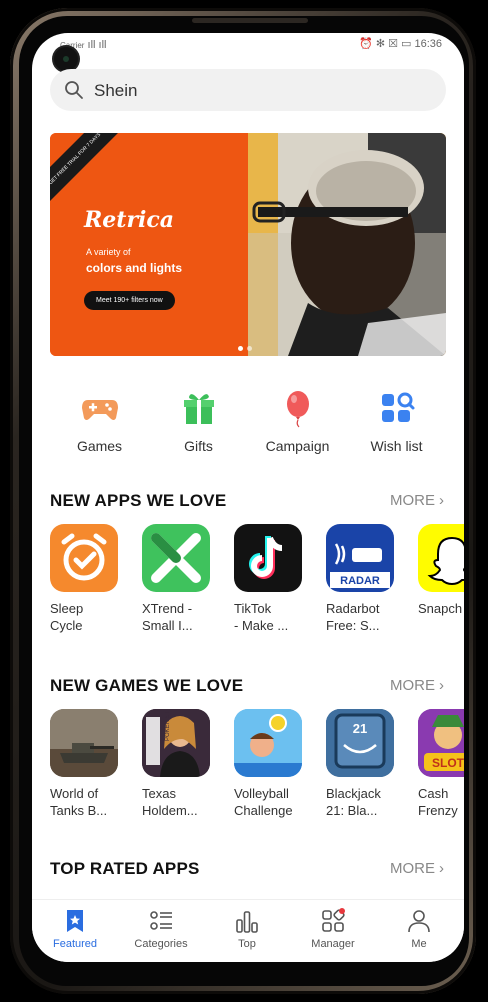  Describe the element at coordinates (263, 802) in the screenshot. I see `game-name: Volleyball Challenge` at that location.